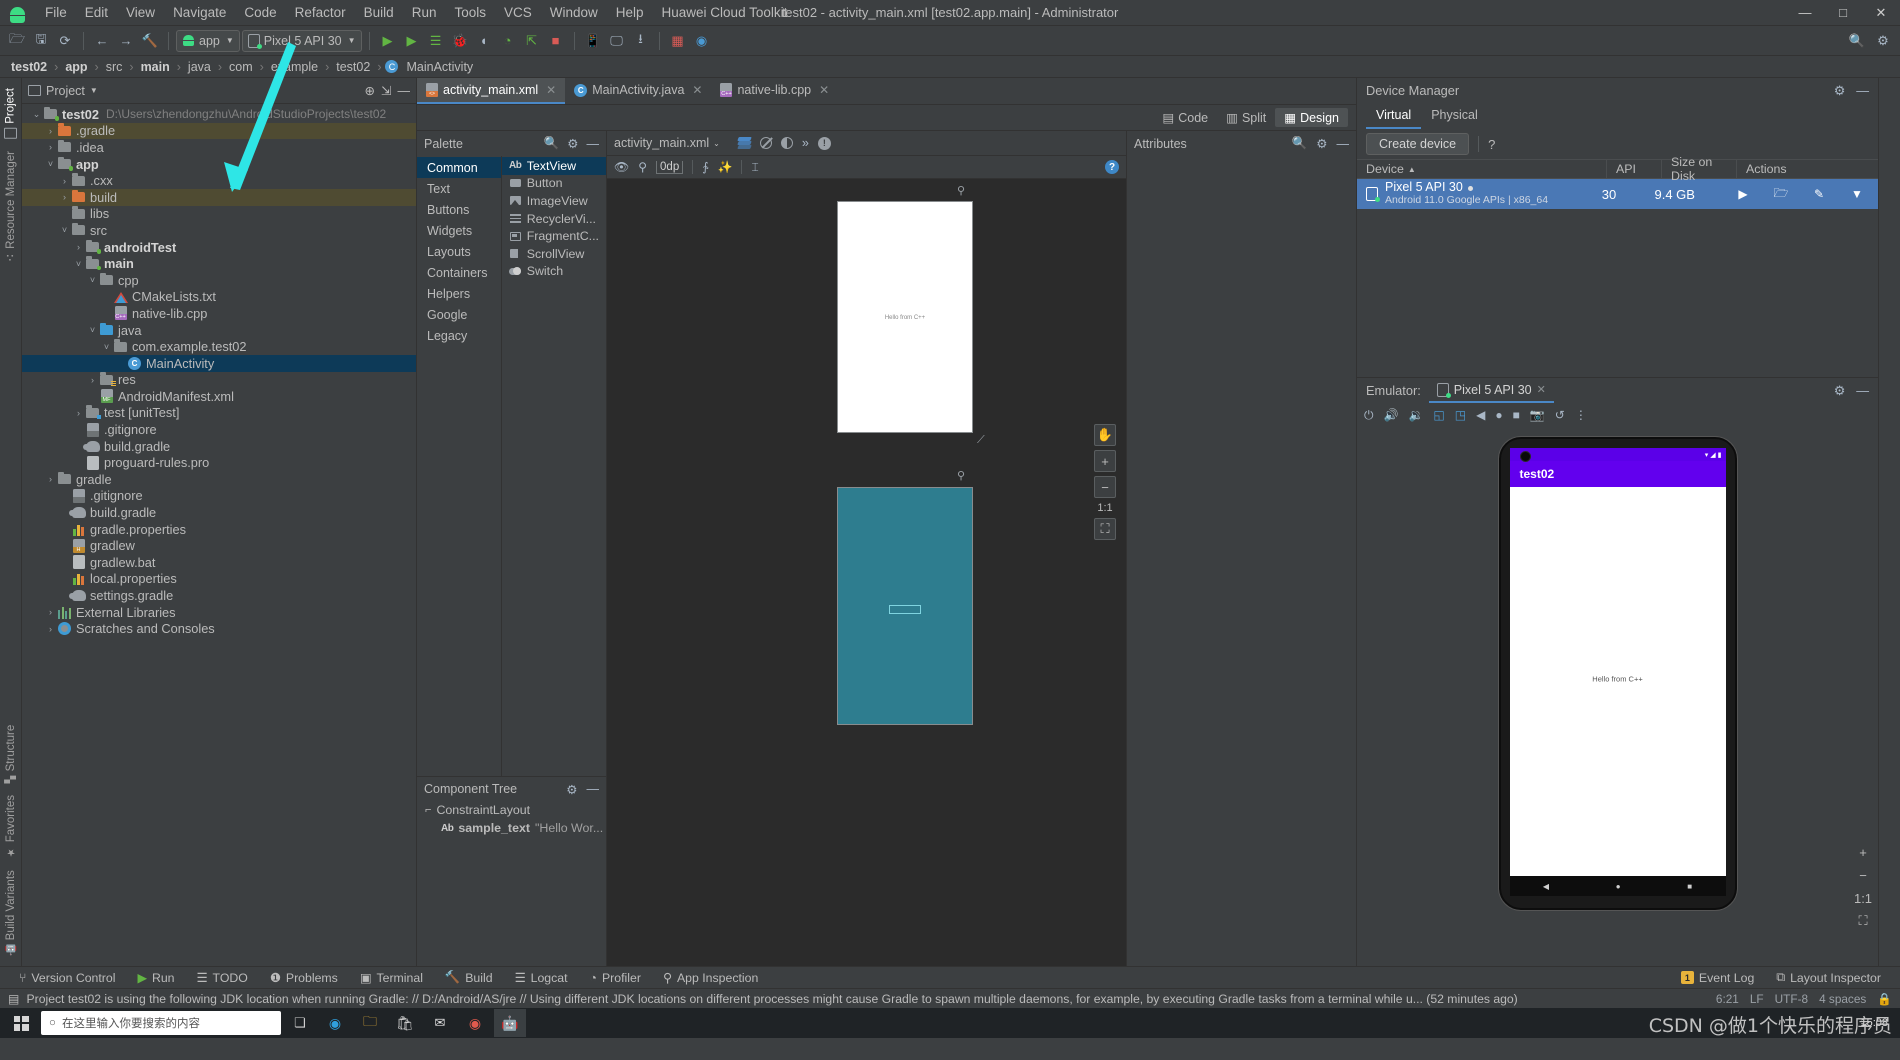 Image resolution: width=1900 pixels, height=1060 pixels. What do you see at coordinates (150, 41) in the screenshot?
I see `build-hammer-icon: 🔨` at bounding box center [150, 41].